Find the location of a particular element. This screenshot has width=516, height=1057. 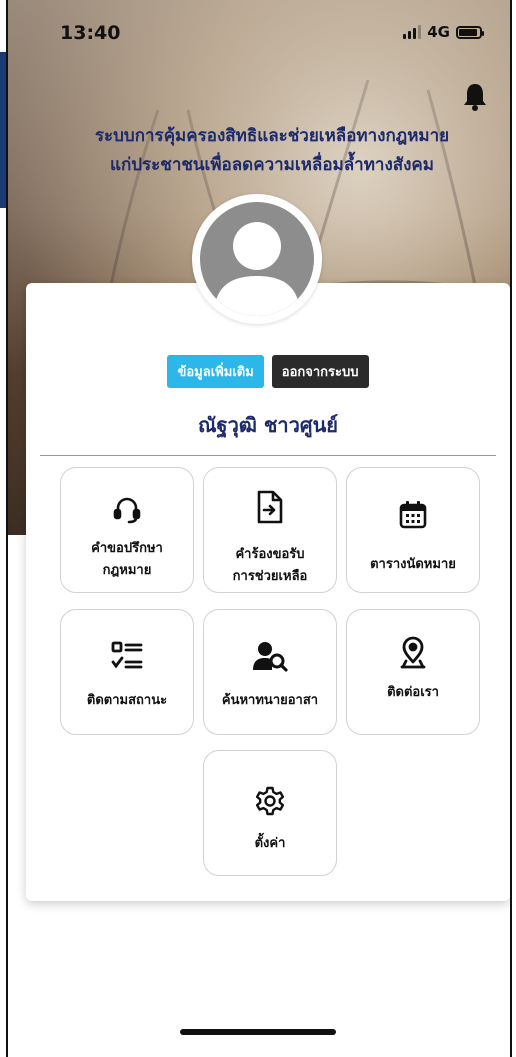

left-accent-bar is located at coordinates (3, 130).